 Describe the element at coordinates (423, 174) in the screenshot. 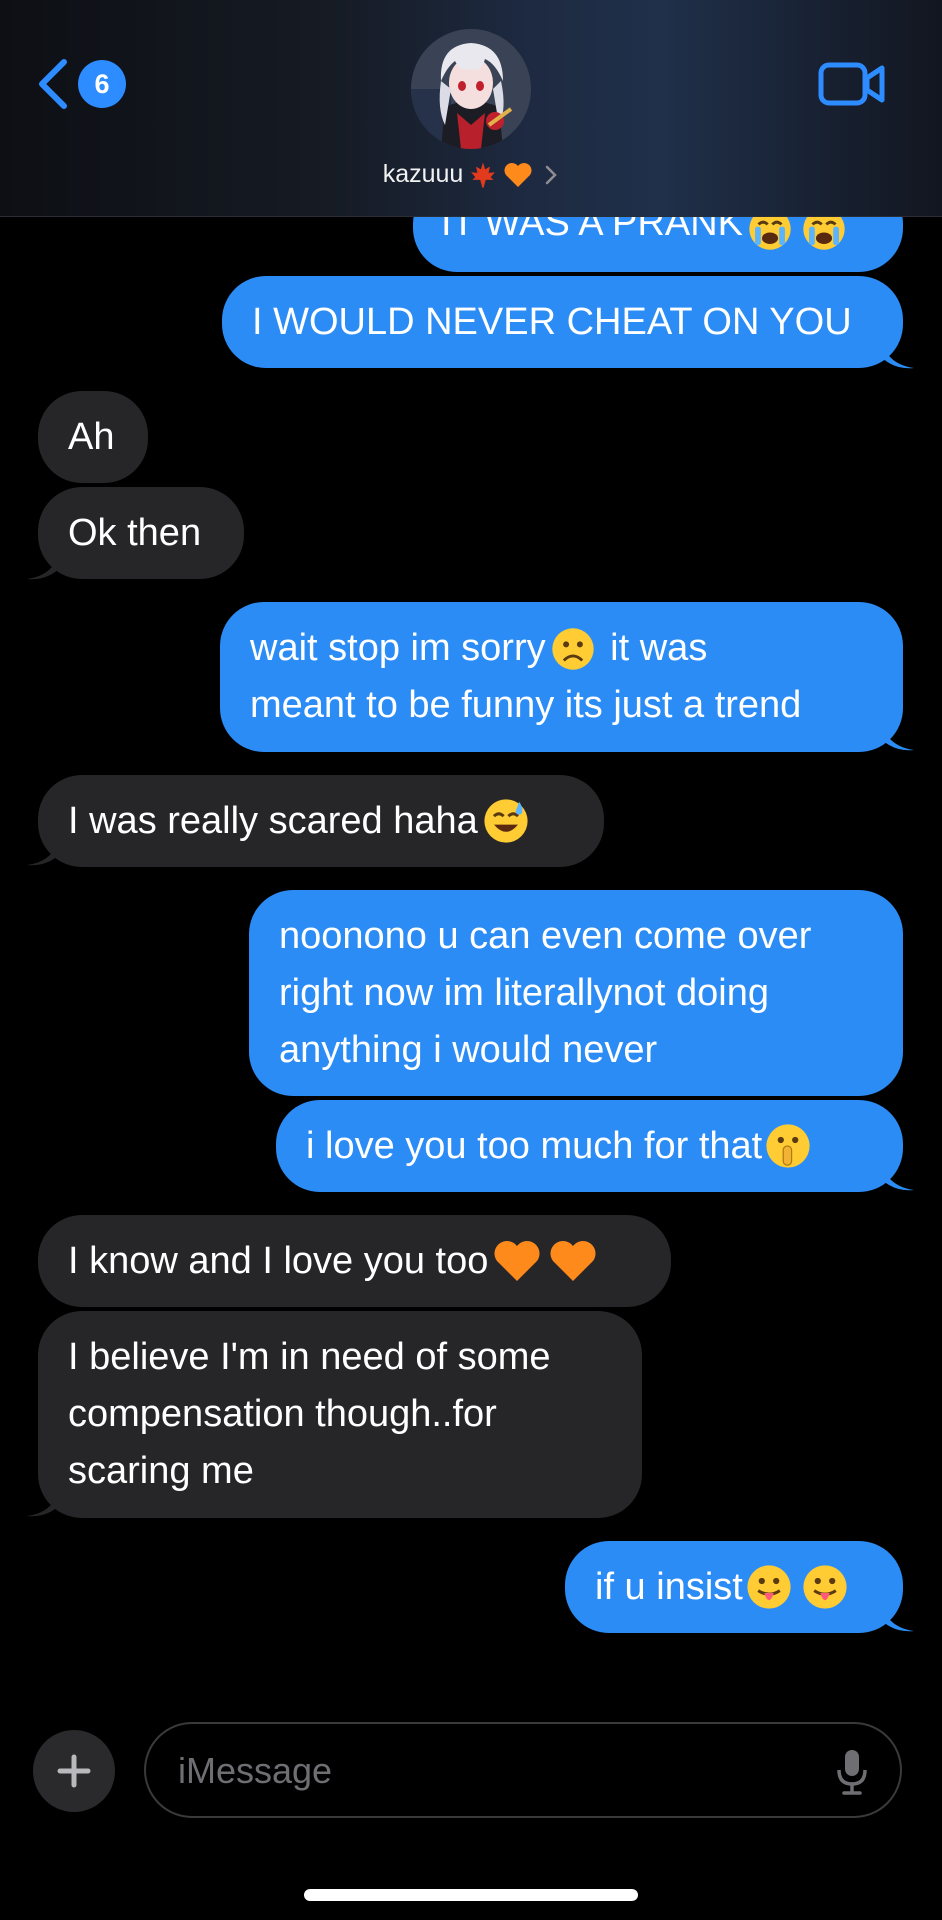

I see `contact-name: kazuuu` at that location.